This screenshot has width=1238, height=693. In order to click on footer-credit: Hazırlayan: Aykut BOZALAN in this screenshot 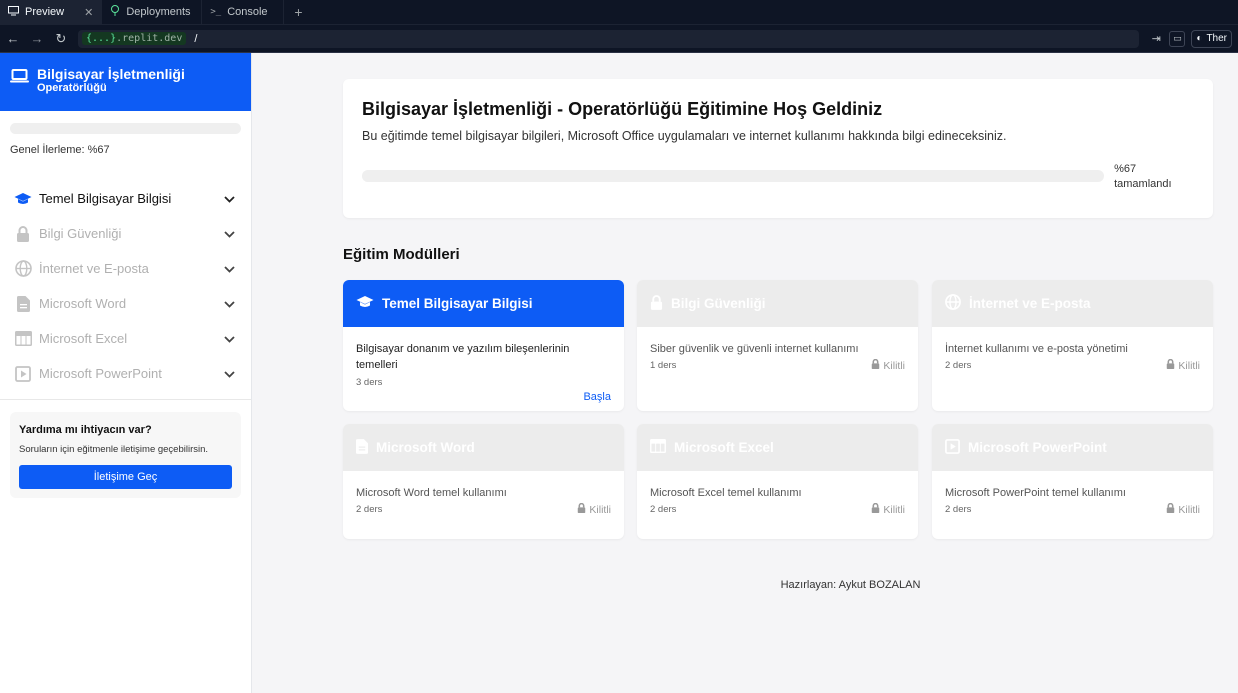, I will do `click(850, 585)`.